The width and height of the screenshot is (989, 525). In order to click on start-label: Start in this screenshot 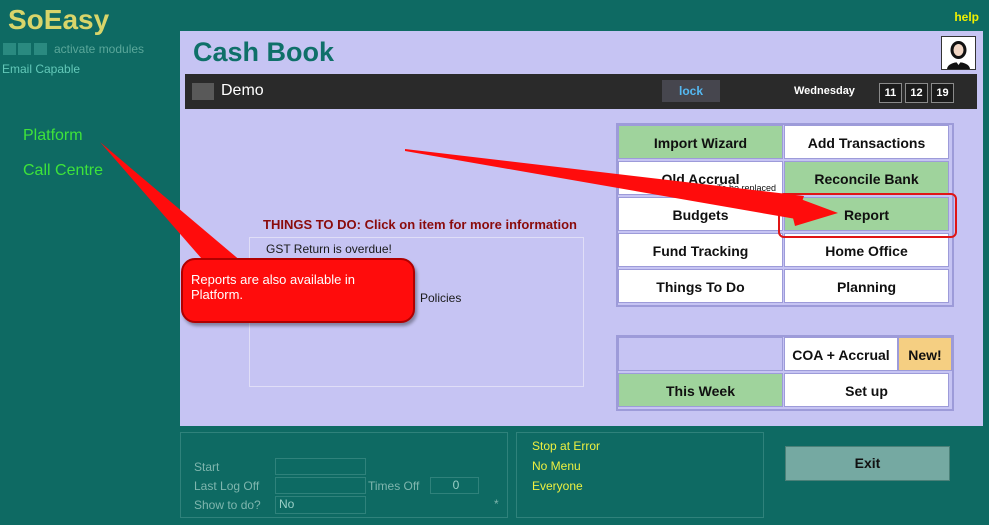, I will do `click(207, 467)`.